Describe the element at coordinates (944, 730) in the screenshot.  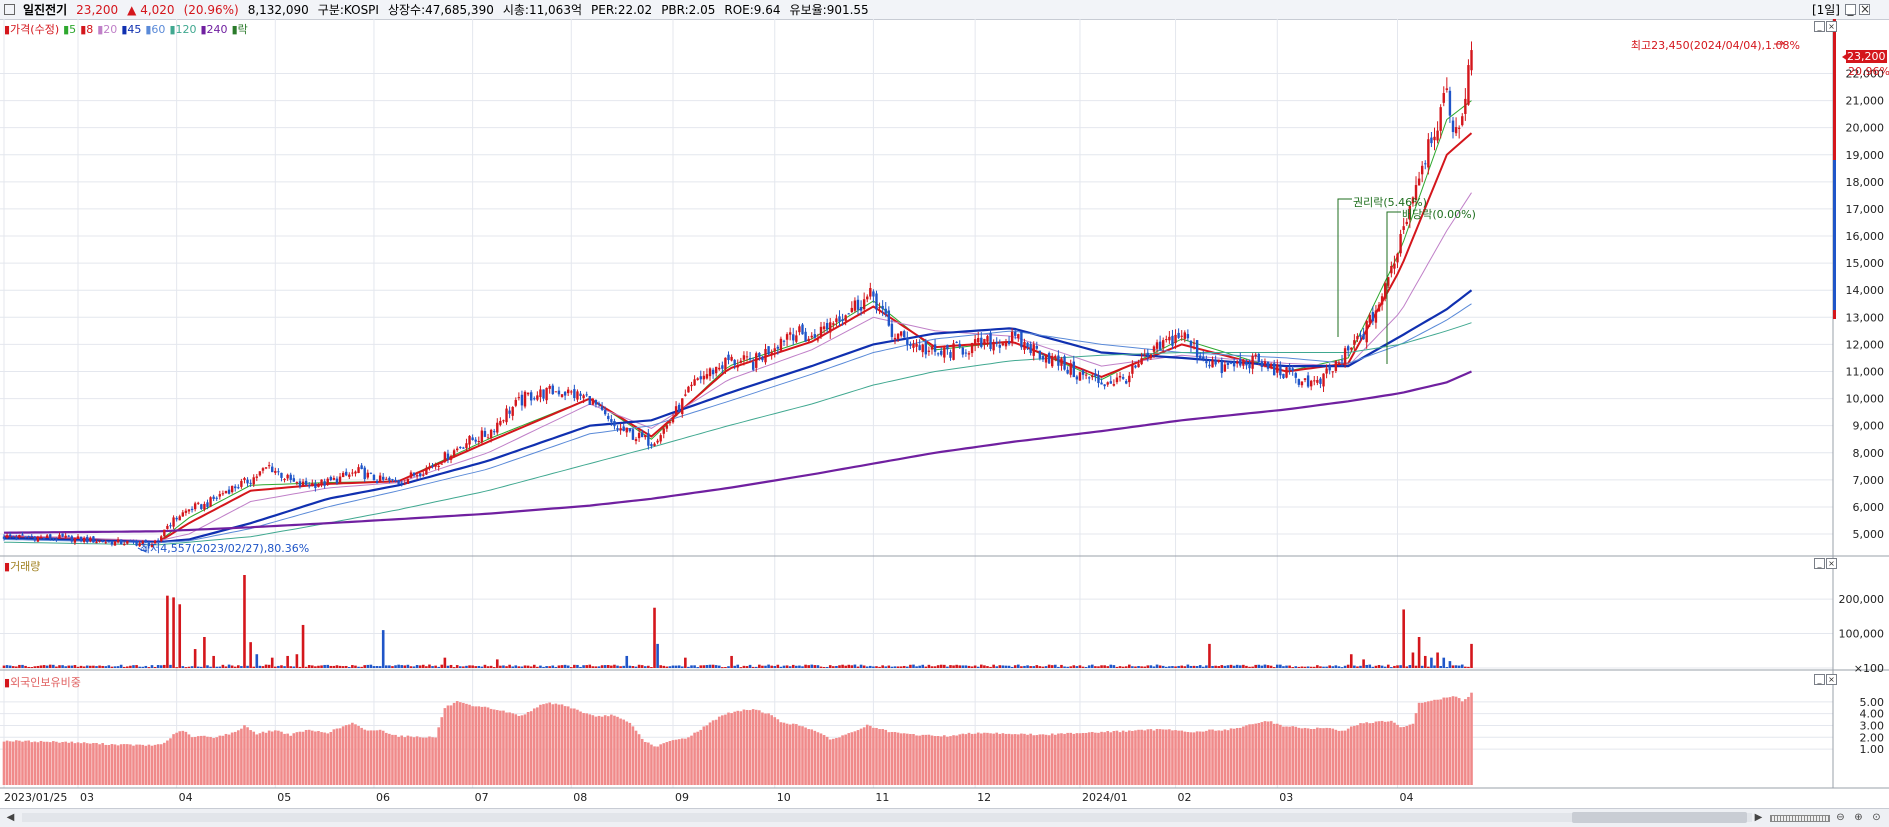
I see `foreign-ownership-panel: ▮외국인보유비중 _ ×` at that location.